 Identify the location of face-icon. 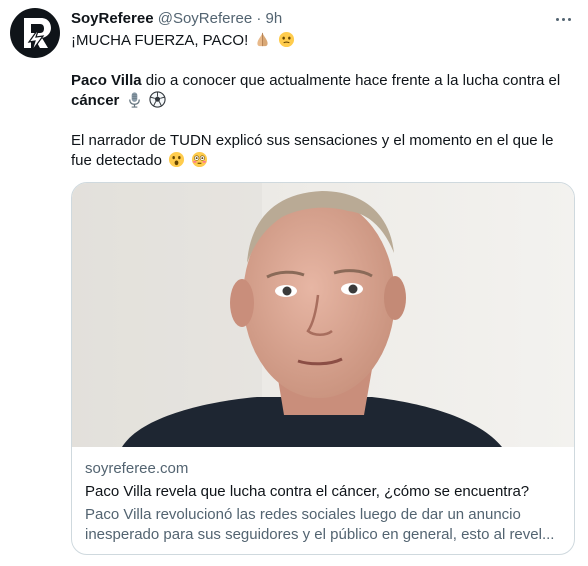
(286, 39).